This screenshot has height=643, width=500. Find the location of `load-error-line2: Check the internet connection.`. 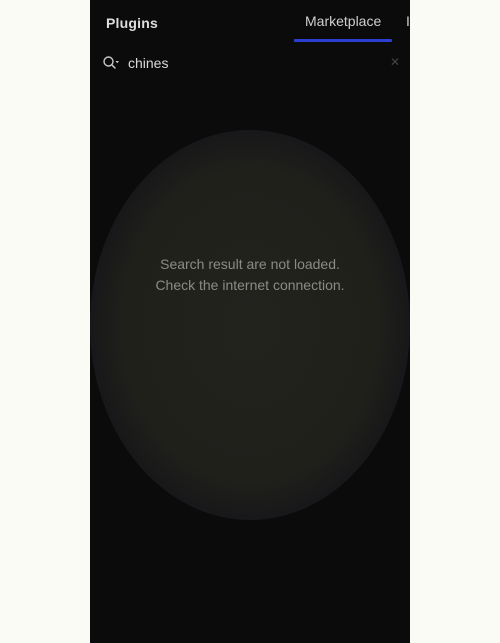

load-error-line2: Check the internet connection. is located at coordinates (250, 285).